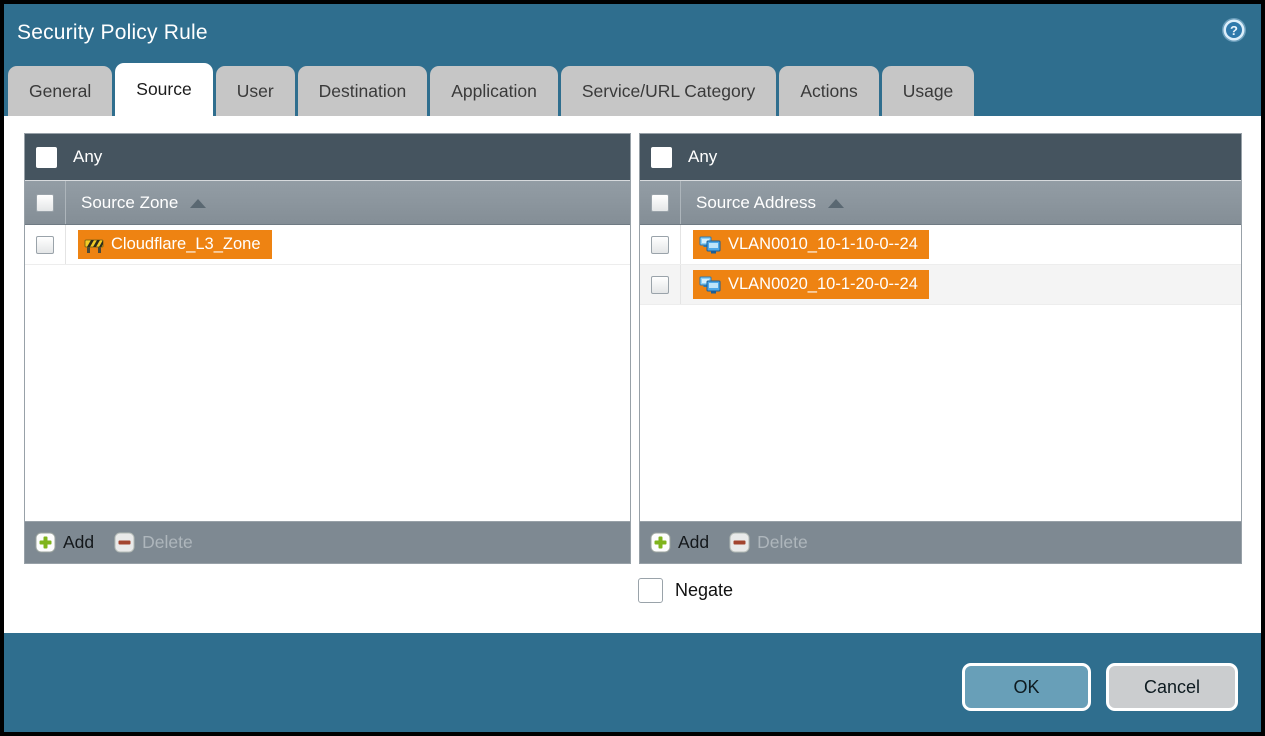 The height and width of the screenshot is (736, 1265). What do you see at coordinates (829, 91) in the screenshot?
I see `tab-actions: Actions` at bounding box center [829, 91].